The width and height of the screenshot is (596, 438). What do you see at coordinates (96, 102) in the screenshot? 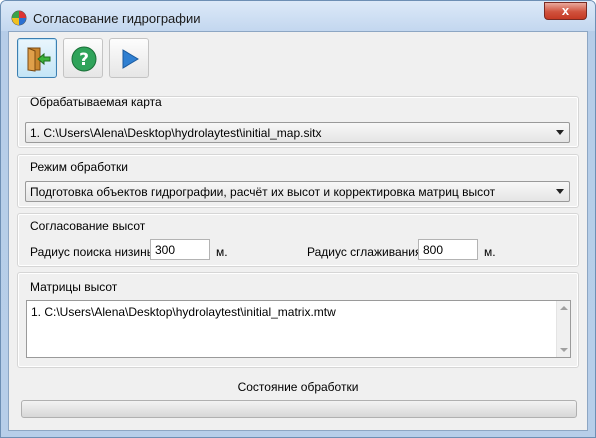
I see `map-group-label: Обрабатываемая карта` at bounding box center [96, 102].